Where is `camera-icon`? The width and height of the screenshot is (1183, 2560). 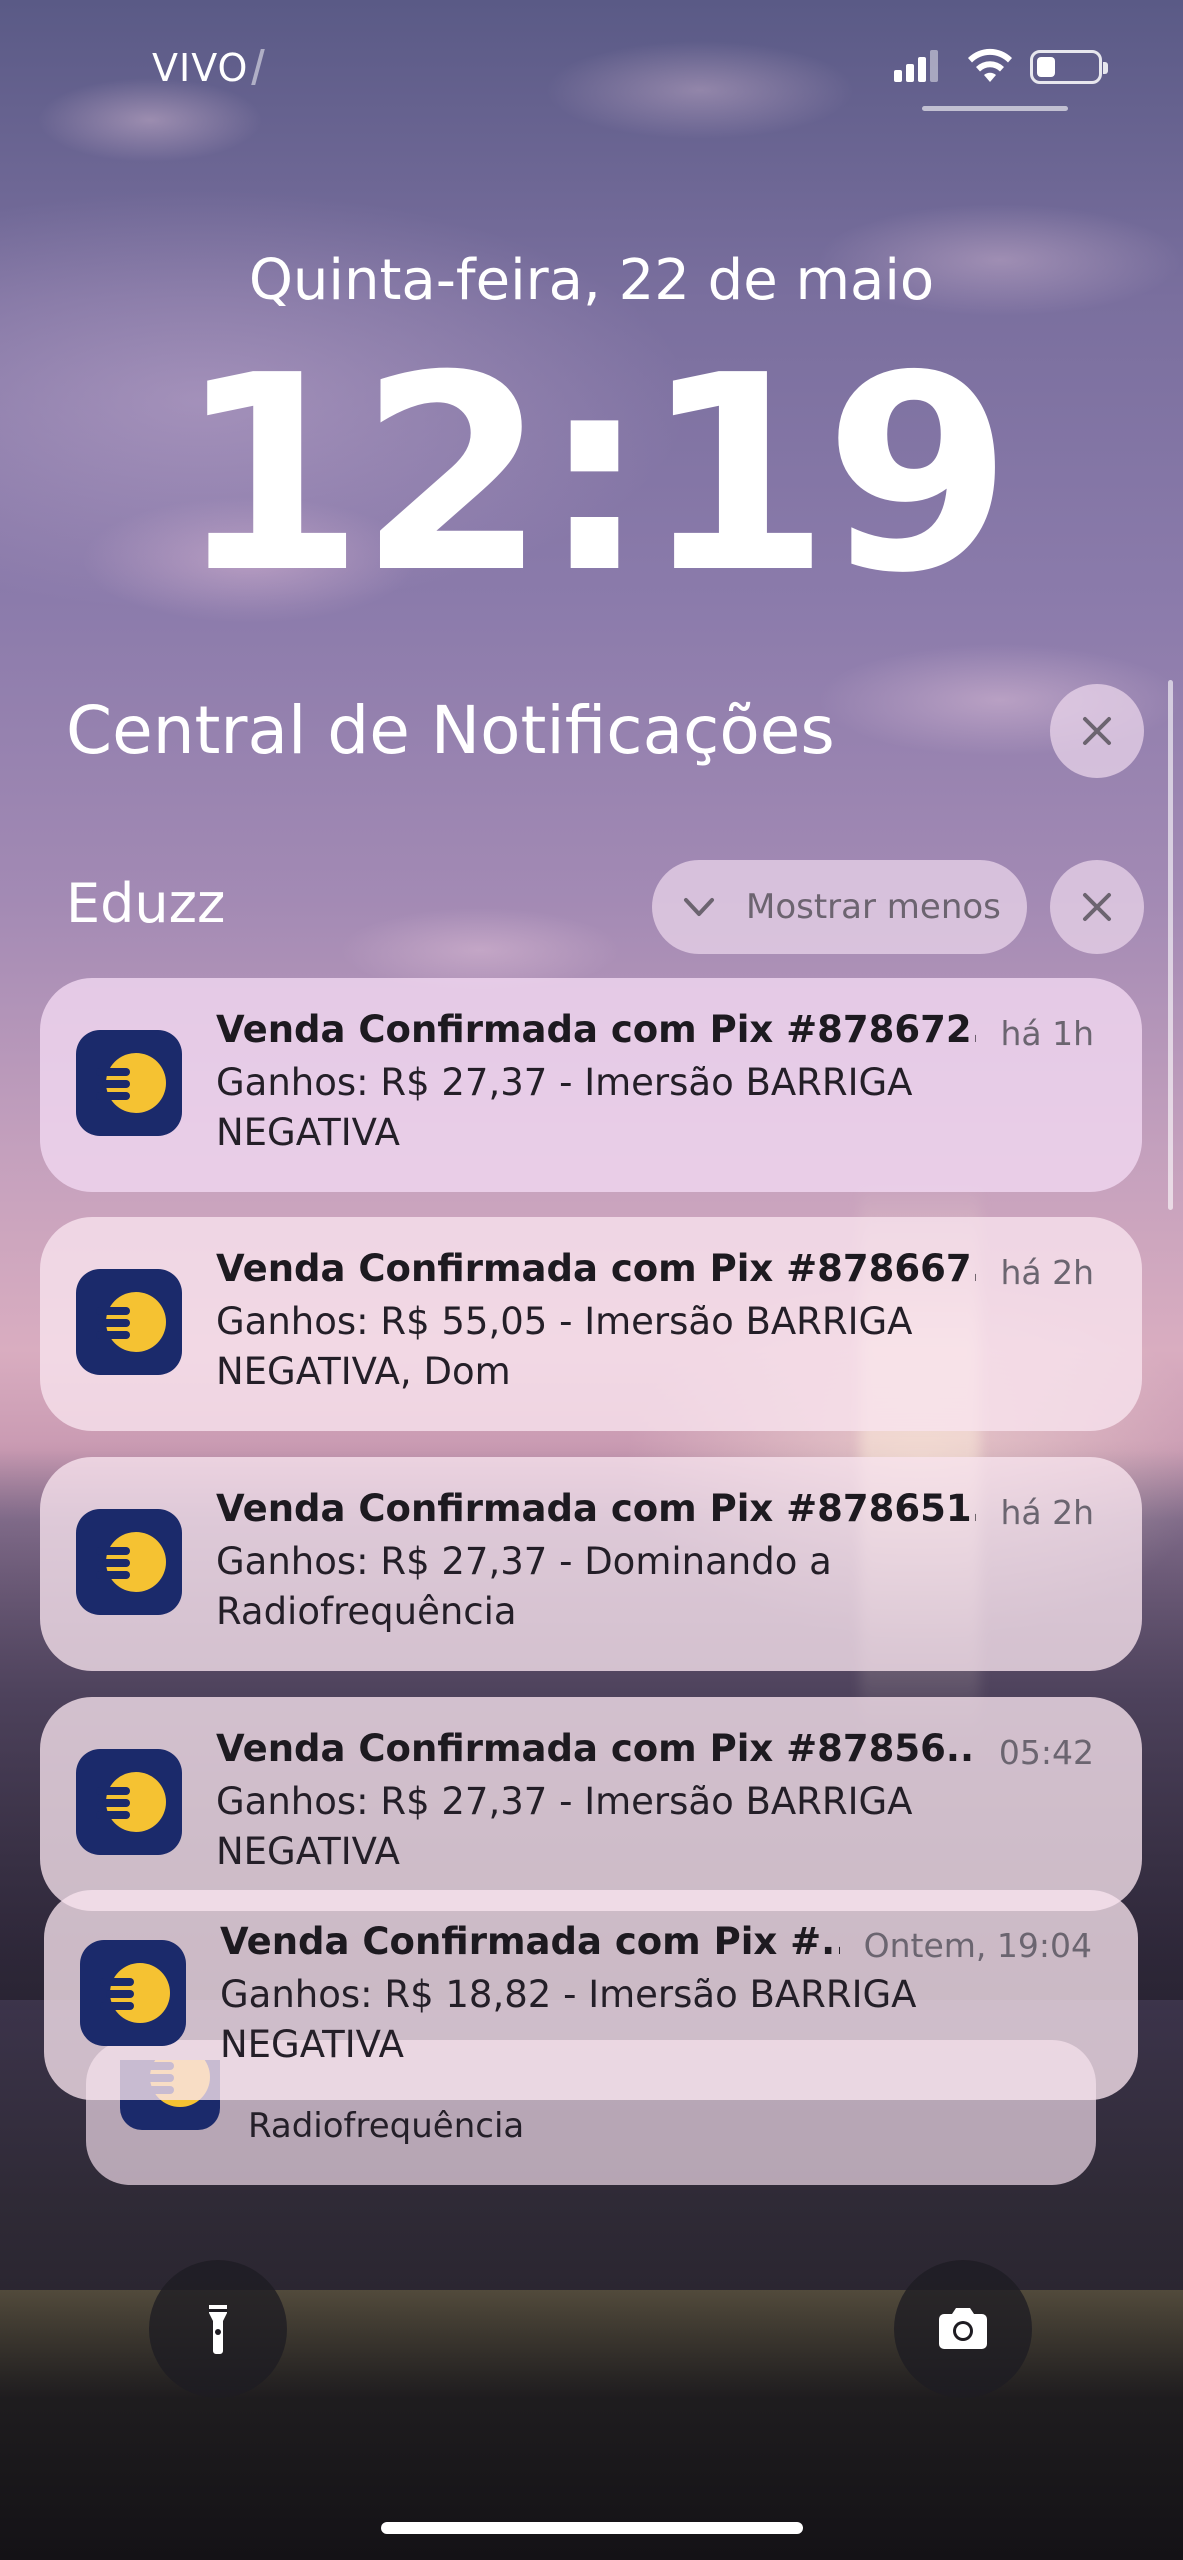 camera-icon is located at coordinates (963, 2328).